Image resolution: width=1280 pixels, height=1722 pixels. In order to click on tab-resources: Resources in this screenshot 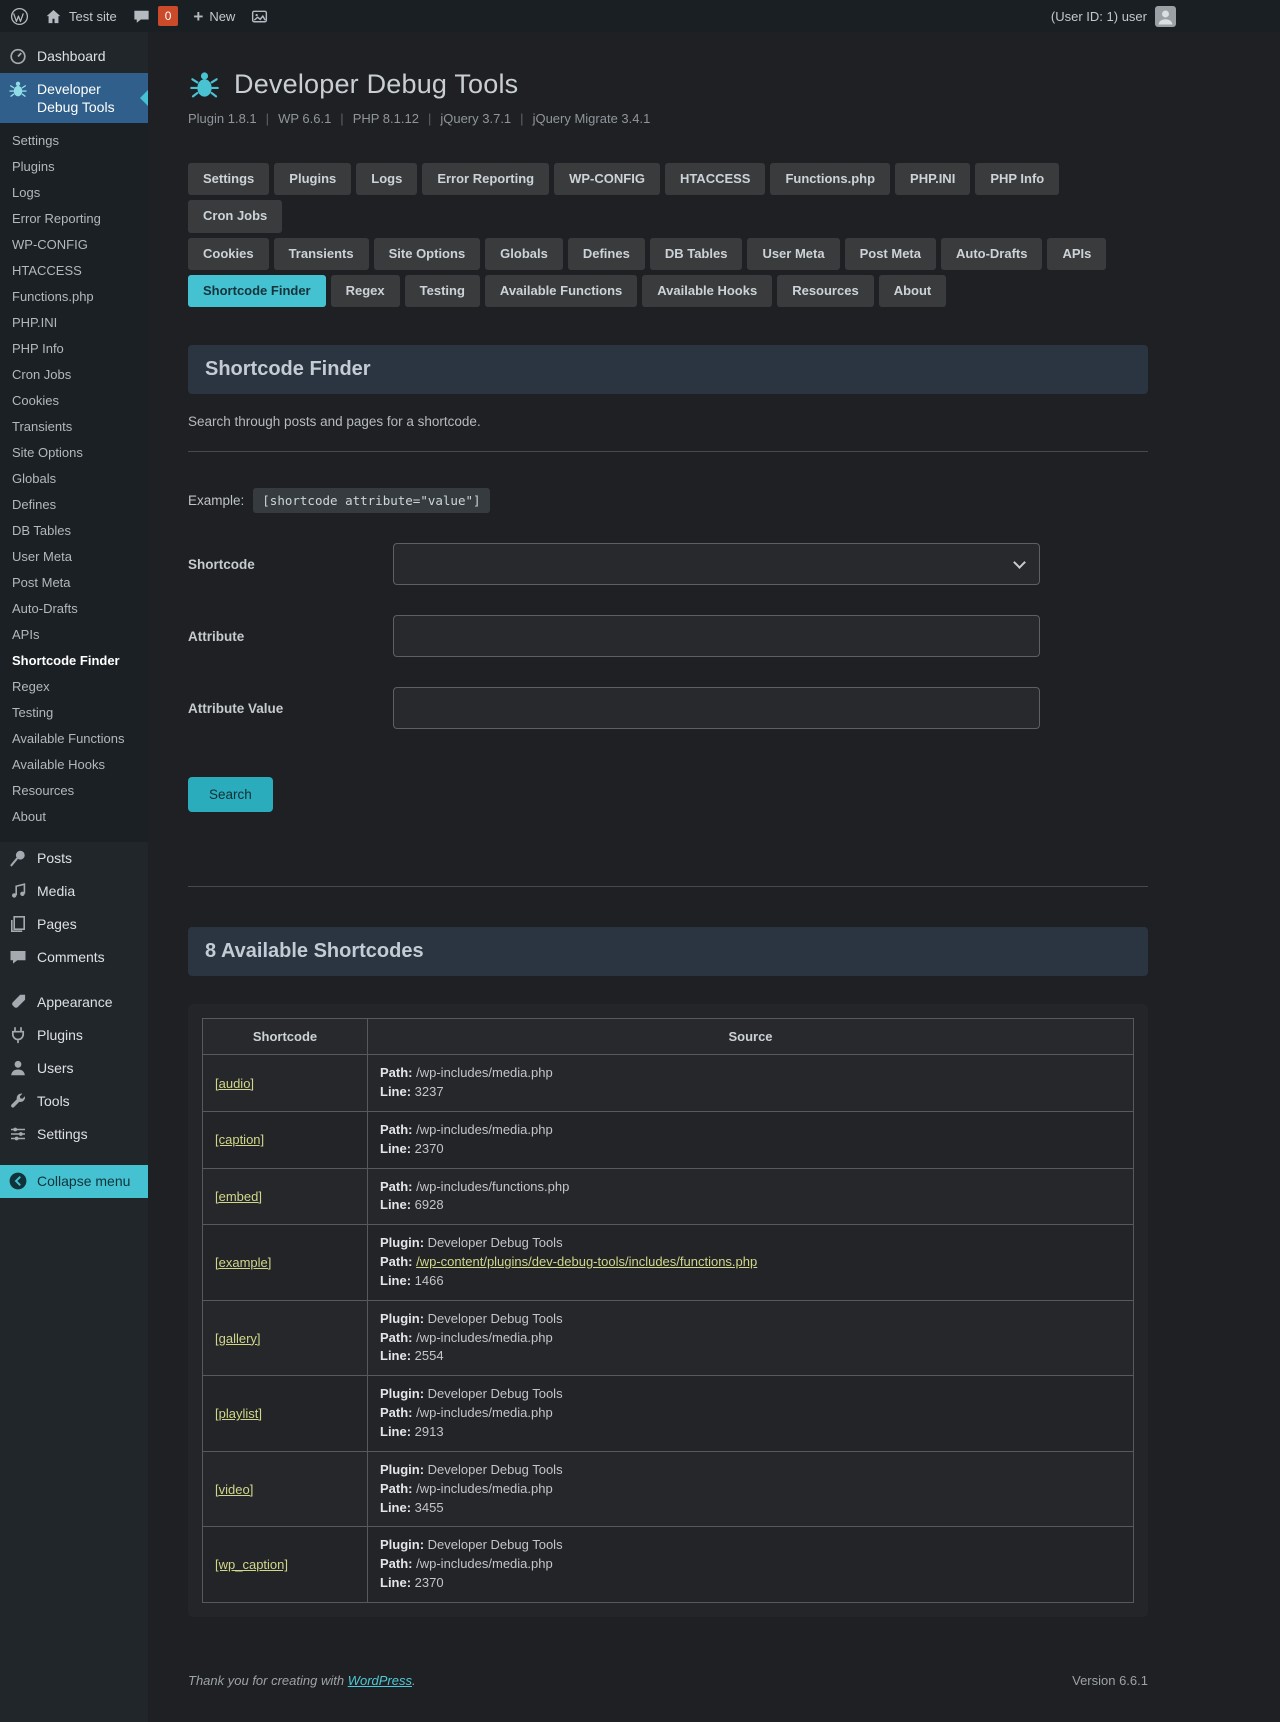, I will do `click(825, 291)`.